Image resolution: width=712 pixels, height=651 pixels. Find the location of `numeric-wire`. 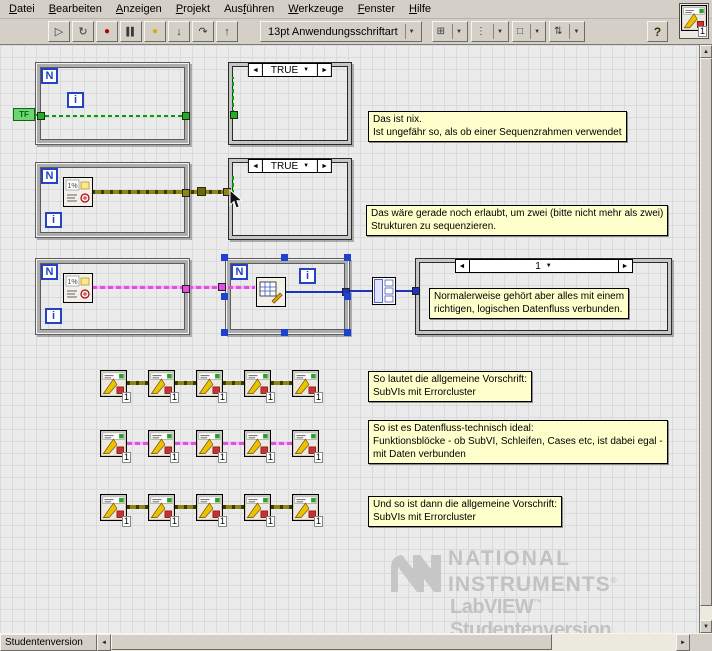

numeric-wire is located at coordinates (361, 291).